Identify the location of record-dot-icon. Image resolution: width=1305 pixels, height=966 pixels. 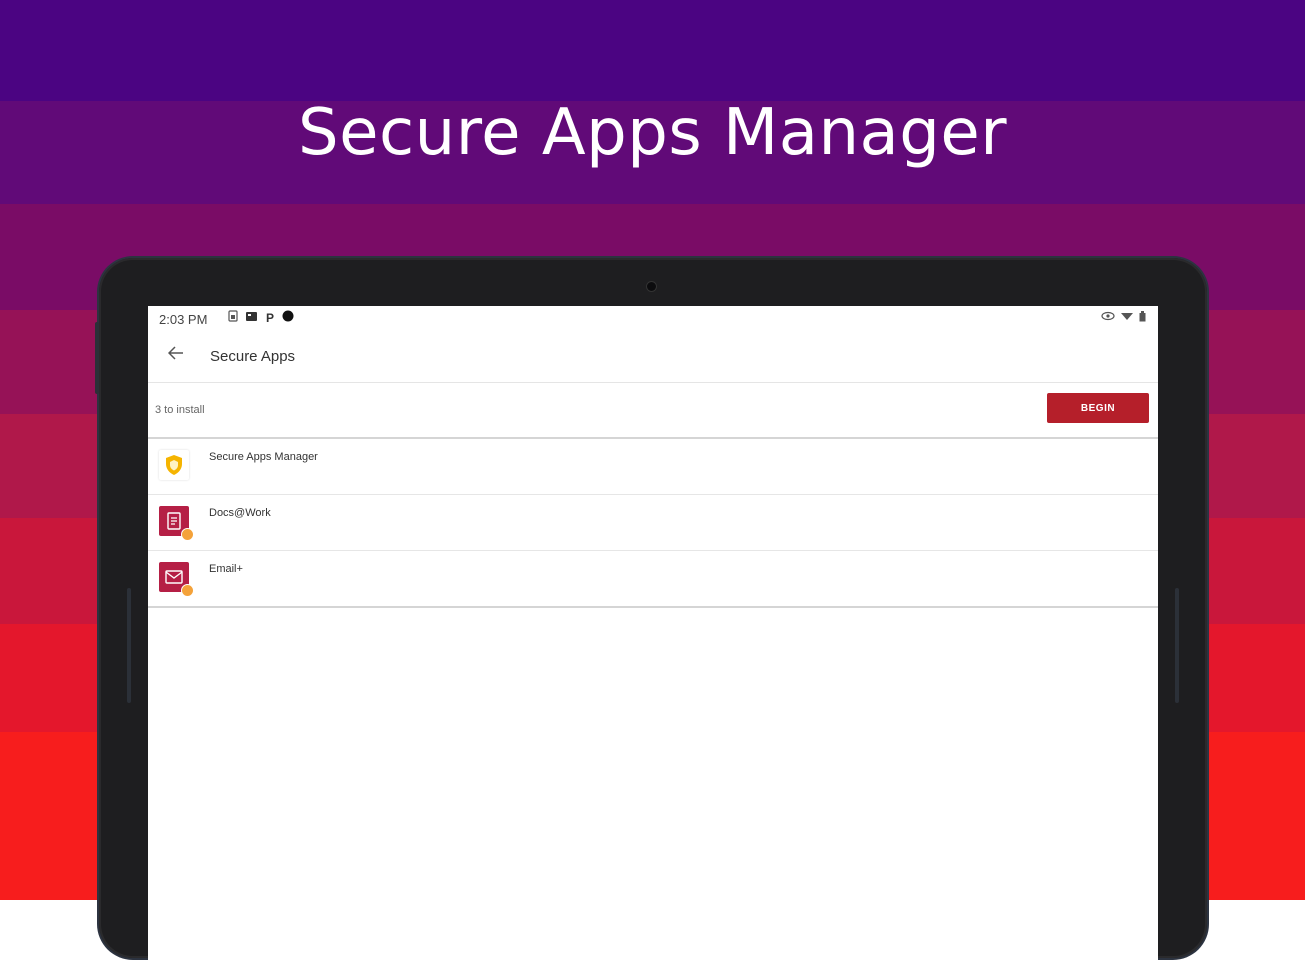
(288, 317).